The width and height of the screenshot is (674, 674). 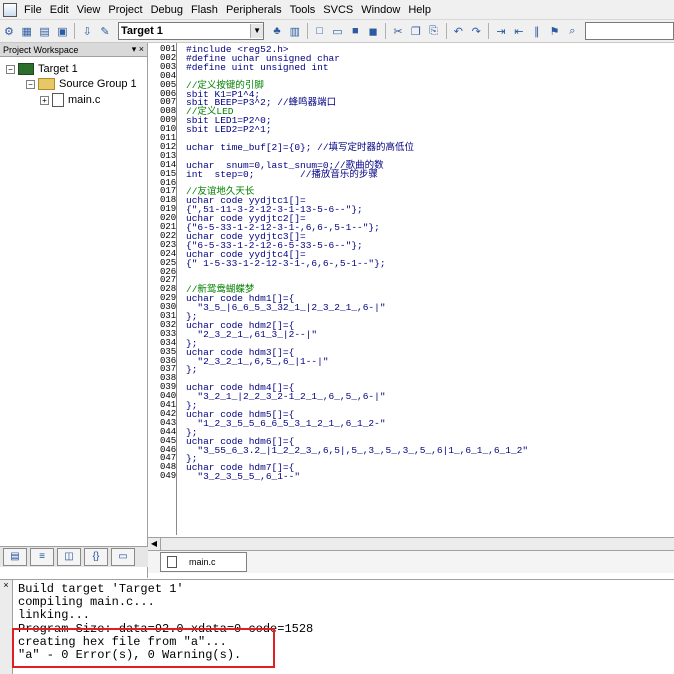 I want to click on output-line: Build target 'Target 1', so click(x=101, y=589).